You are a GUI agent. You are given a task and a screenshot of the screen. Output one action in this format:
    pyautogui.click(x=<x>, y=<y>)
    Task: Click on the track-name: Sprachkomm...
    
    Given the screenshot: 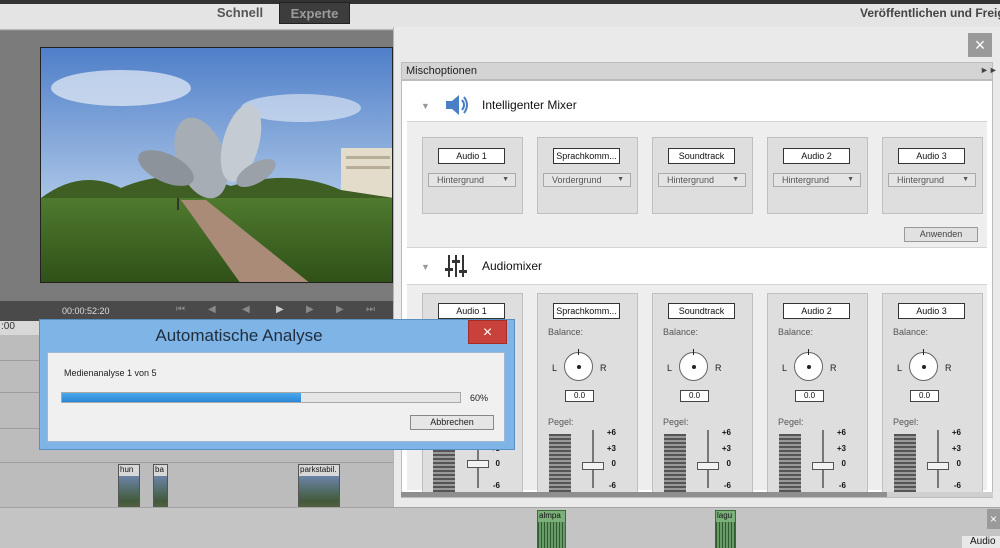 What is the action you would take?
    pyautogui.click(x=586, y=156)
    